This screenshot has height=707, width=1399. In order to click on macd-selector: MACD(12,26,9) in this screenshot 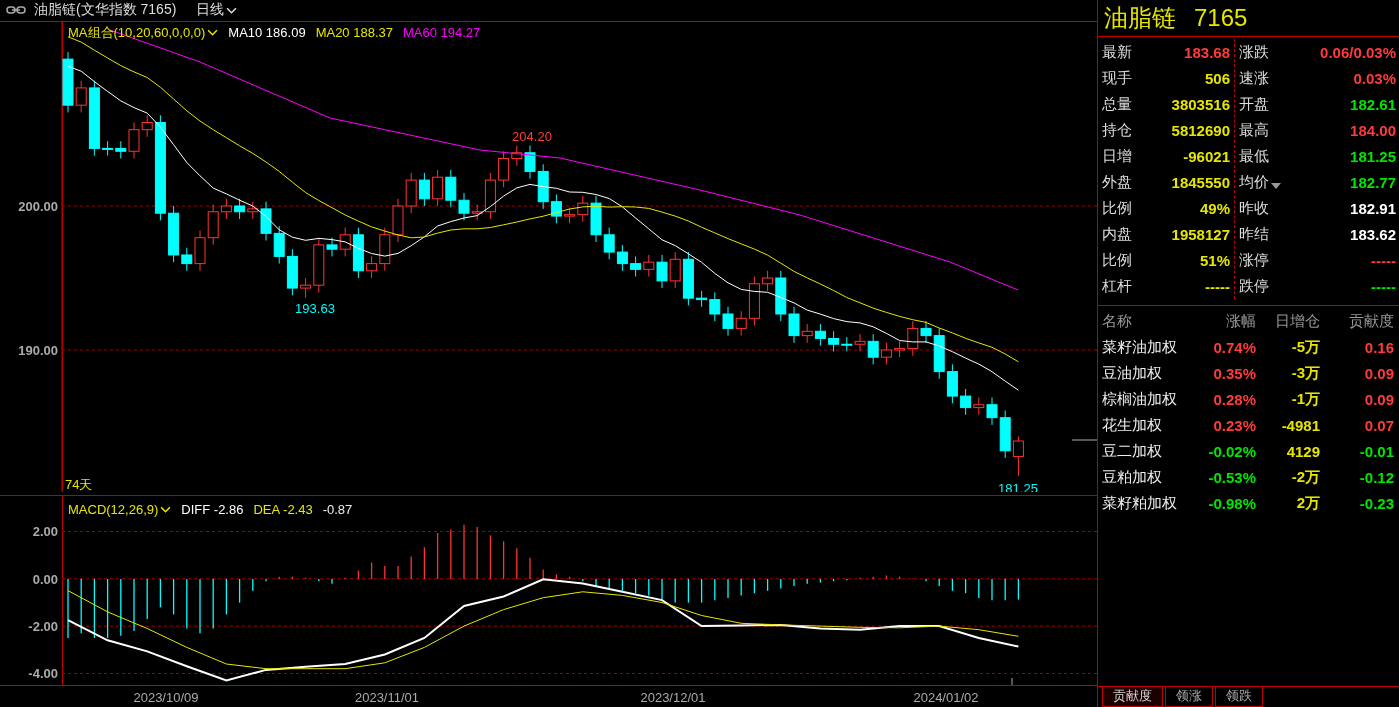, I will do `click(120, 509)`.